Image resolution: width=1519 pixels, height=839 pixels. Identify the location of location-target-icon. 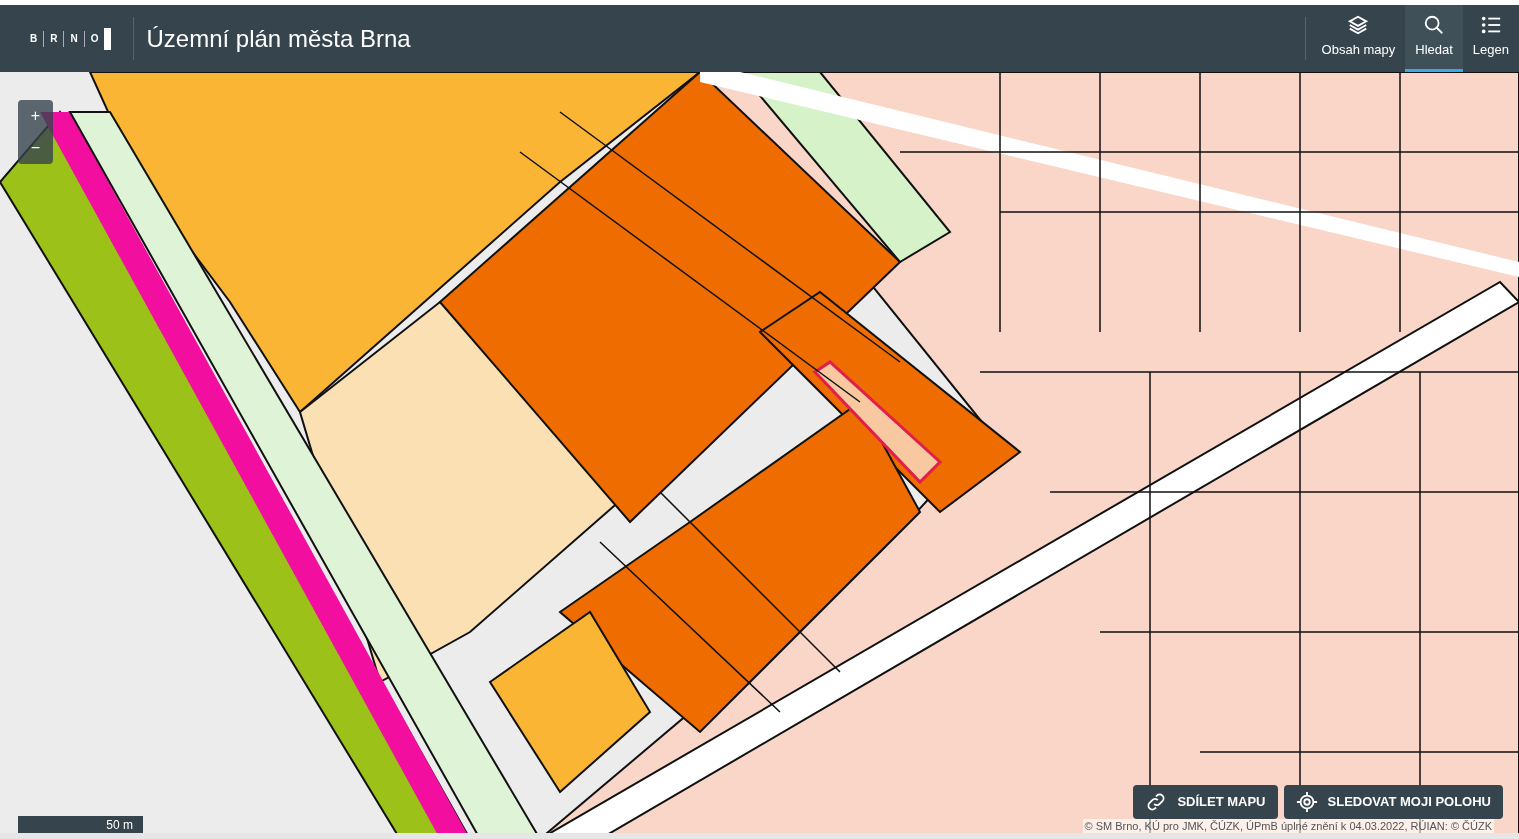
(1306, 802).